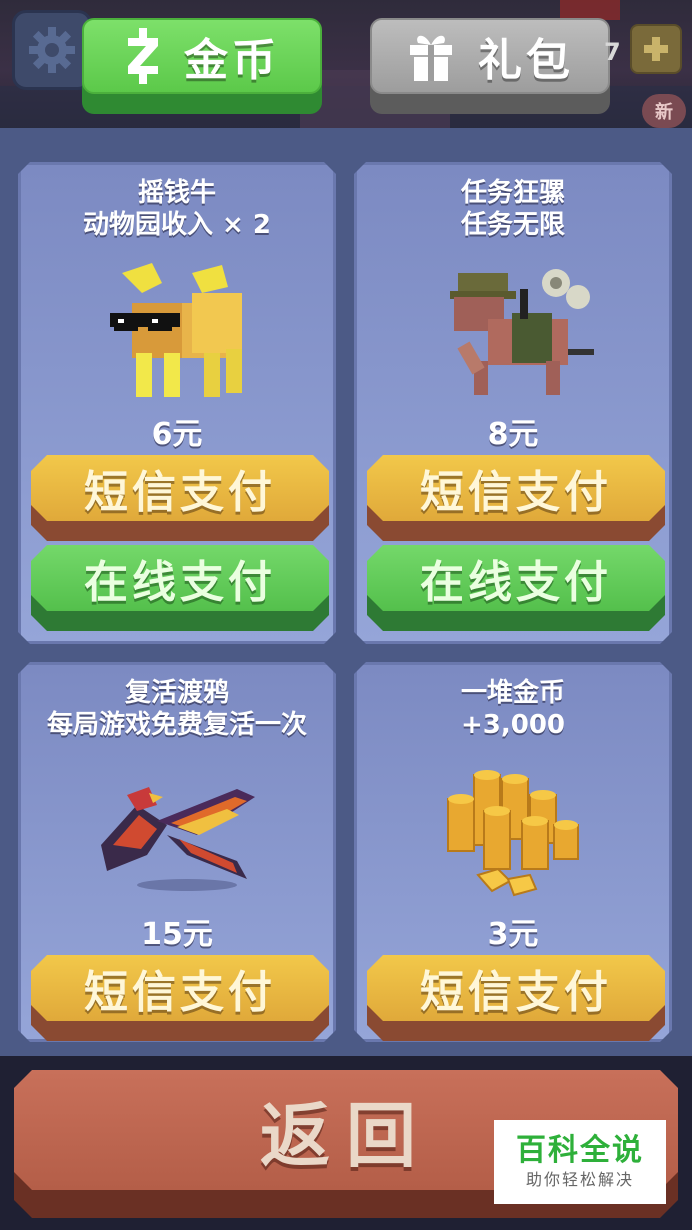 The width and height of the screenshot is (692, 1230). What do you see at coordinates (512, 193) in the screenshot?
I see `item-title-line1: 任务狂骡` at bounding box center [512, 193].